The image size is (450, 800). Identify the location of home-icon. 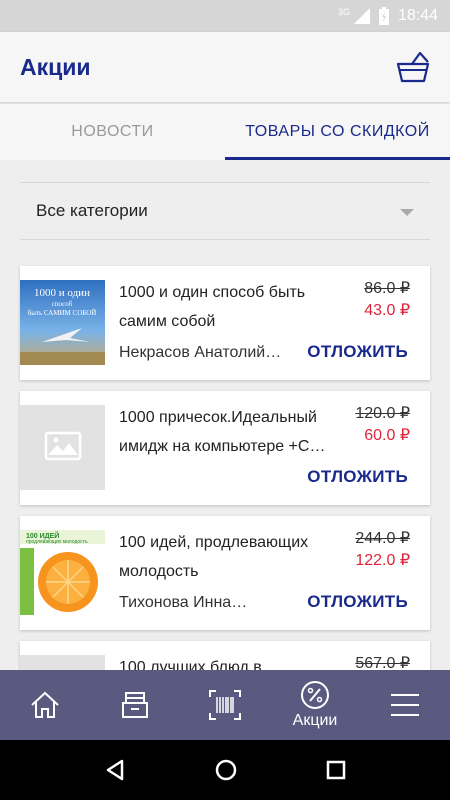
(45, 704).